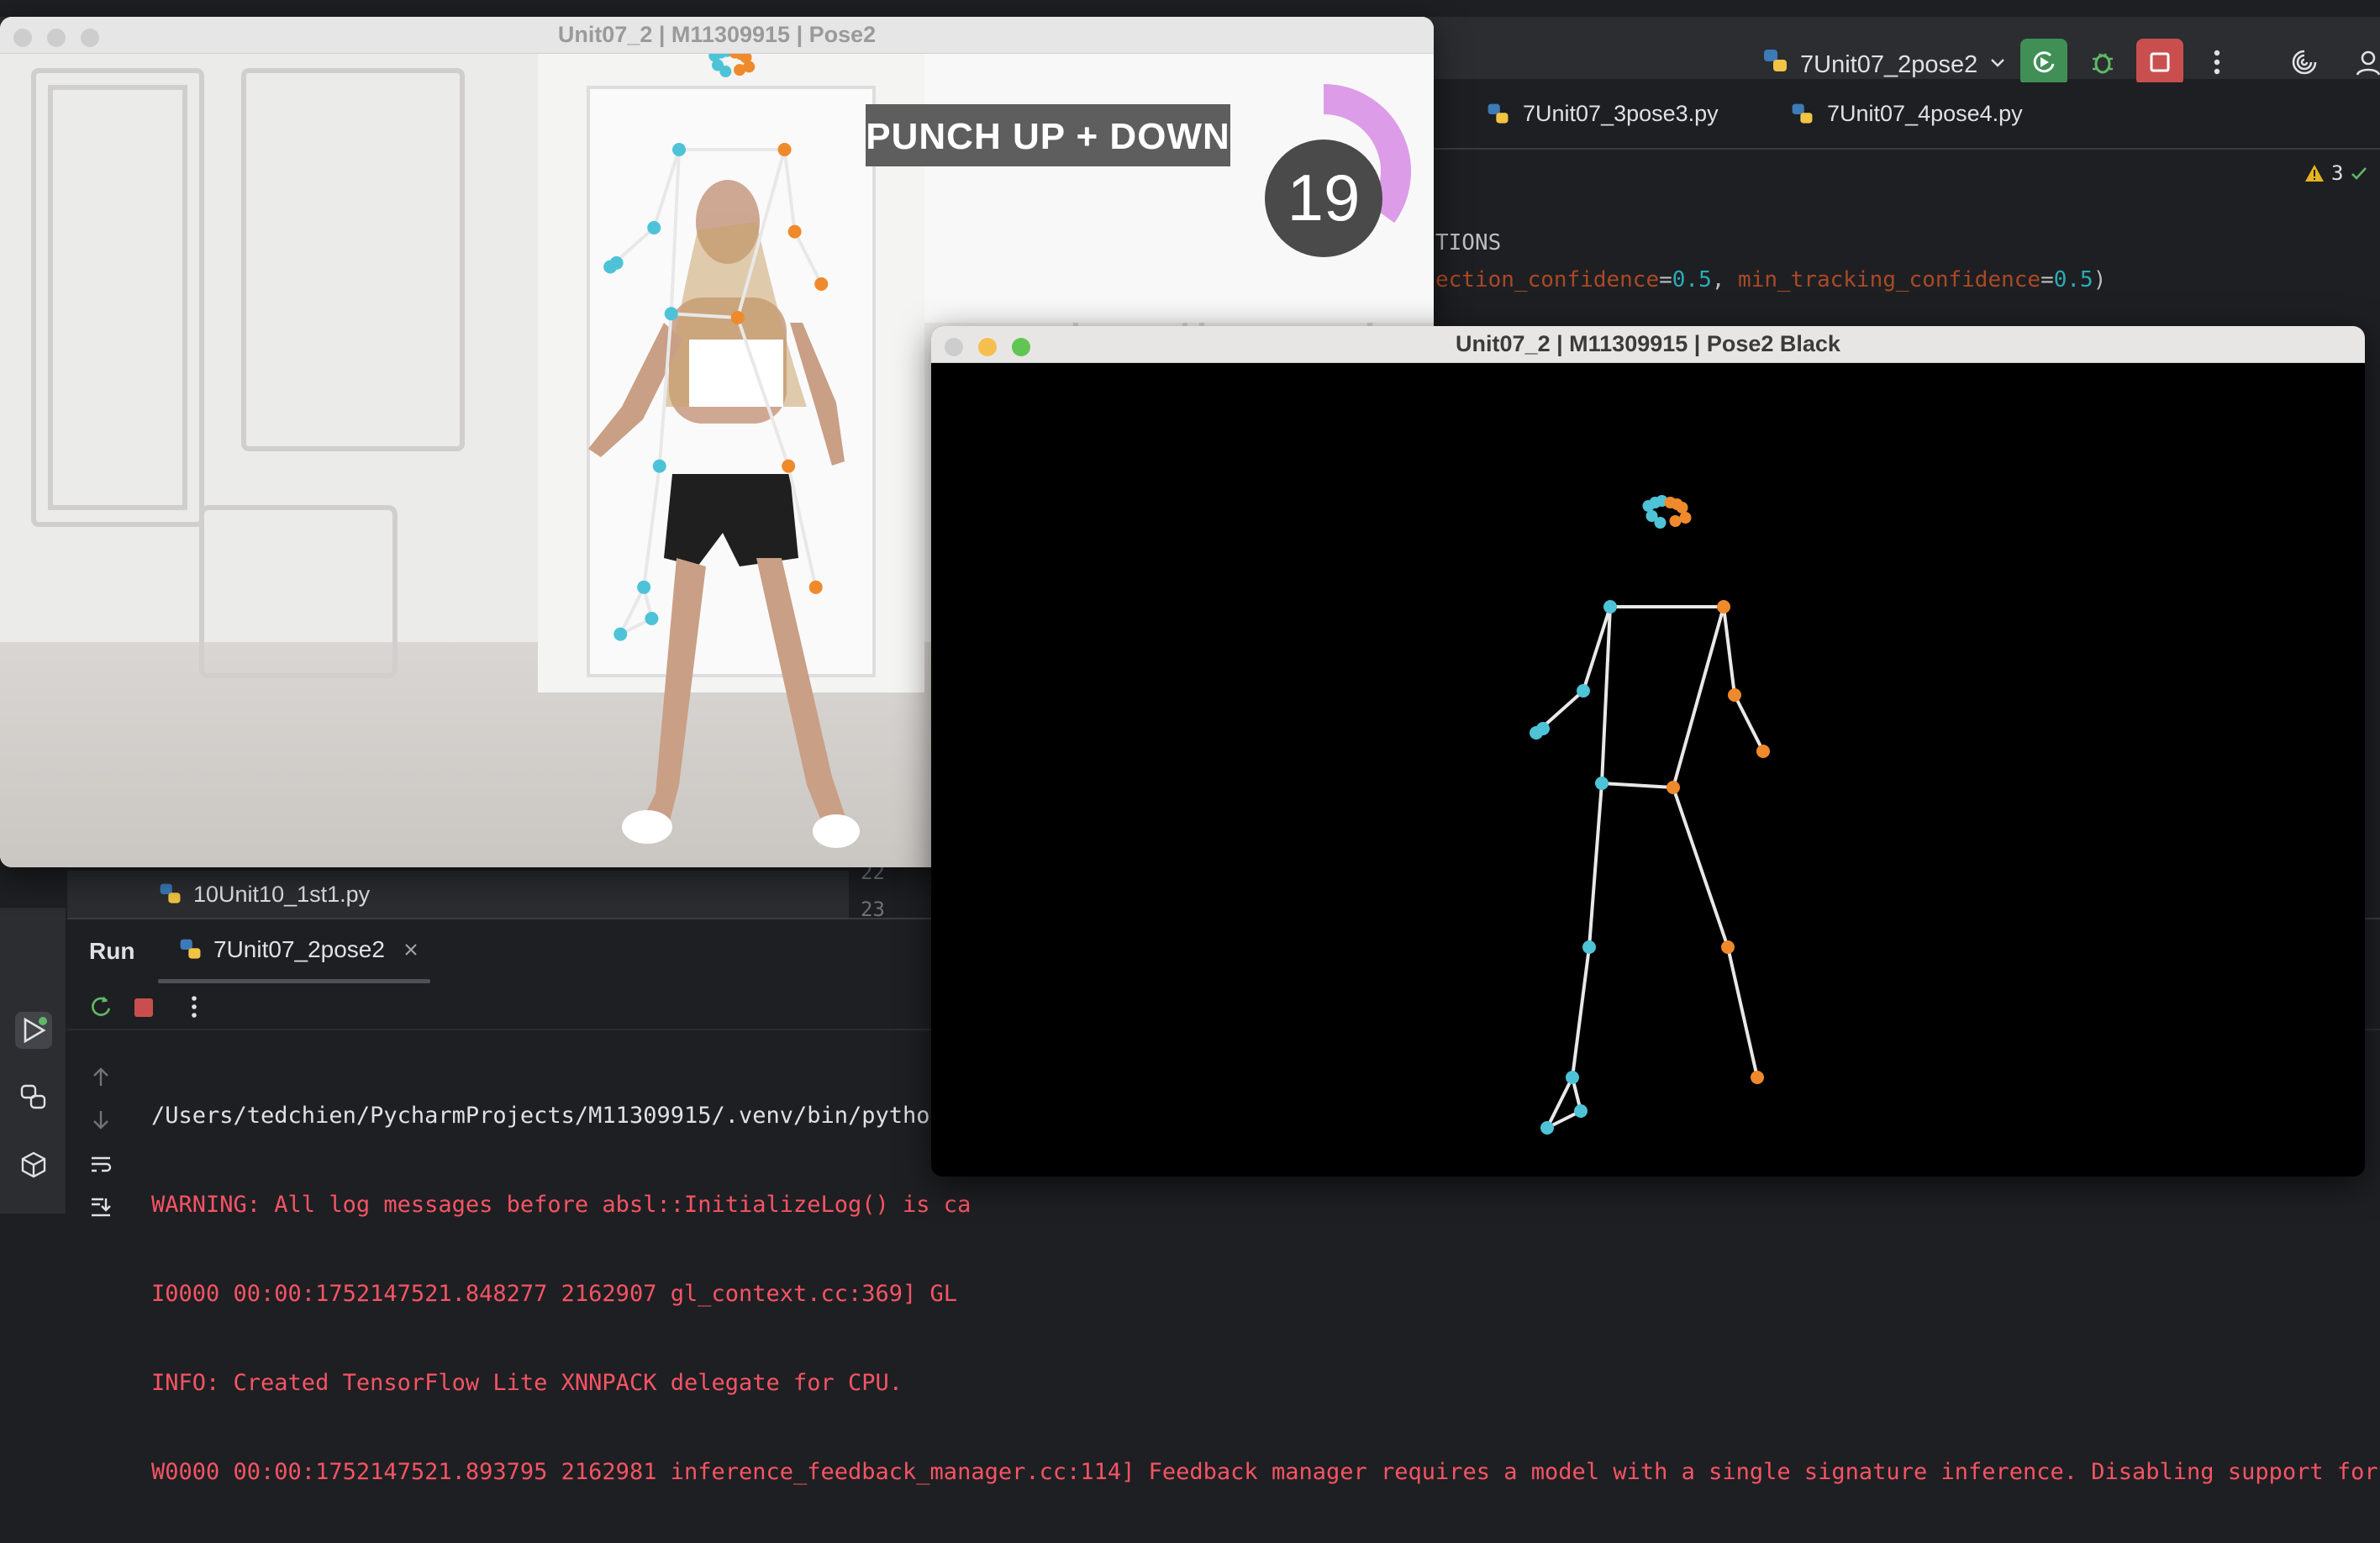 The image size is (2380, 1543). I want to click on code-token: ), so click(2100, 280).